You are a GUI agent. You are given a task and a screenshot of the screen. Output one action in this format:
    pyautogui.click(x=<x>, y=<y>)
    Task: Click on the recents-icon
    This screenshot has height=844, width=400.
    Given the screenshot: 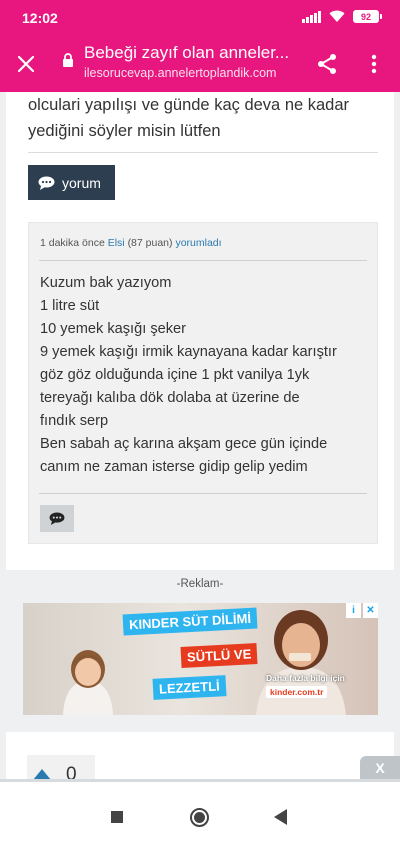 What is the action you would take?
    pyautogui.click(x=117, y=817)
    